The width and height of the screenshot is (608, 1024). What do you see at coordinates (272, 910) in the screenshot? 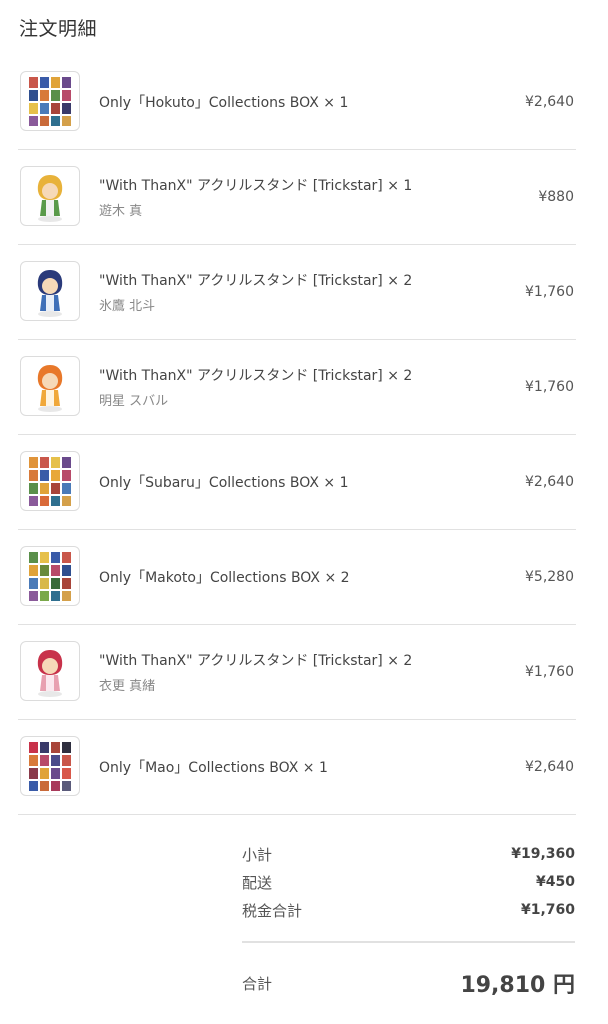
I see `tax-label: 税金合計` at bounding box center [272, 910].